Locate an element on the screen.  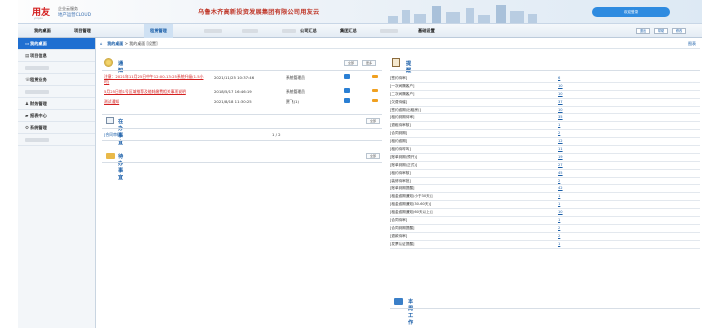
notice-row-title: 5月25日前1号区域推荐及能耗缴费相关事项说明 is located at coordinates (145, 92).